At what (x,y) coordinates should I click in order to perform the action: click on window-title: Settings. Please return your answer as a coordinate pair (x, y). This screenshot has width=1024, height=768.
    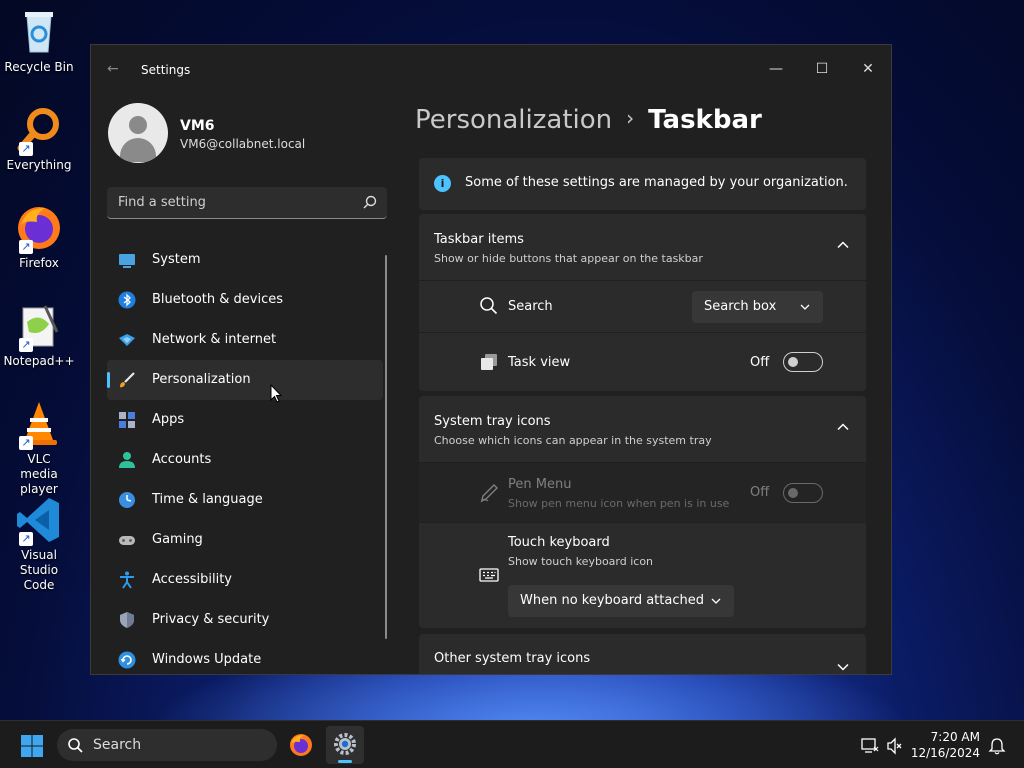
    Looking at the image, I should click on (166, 70).